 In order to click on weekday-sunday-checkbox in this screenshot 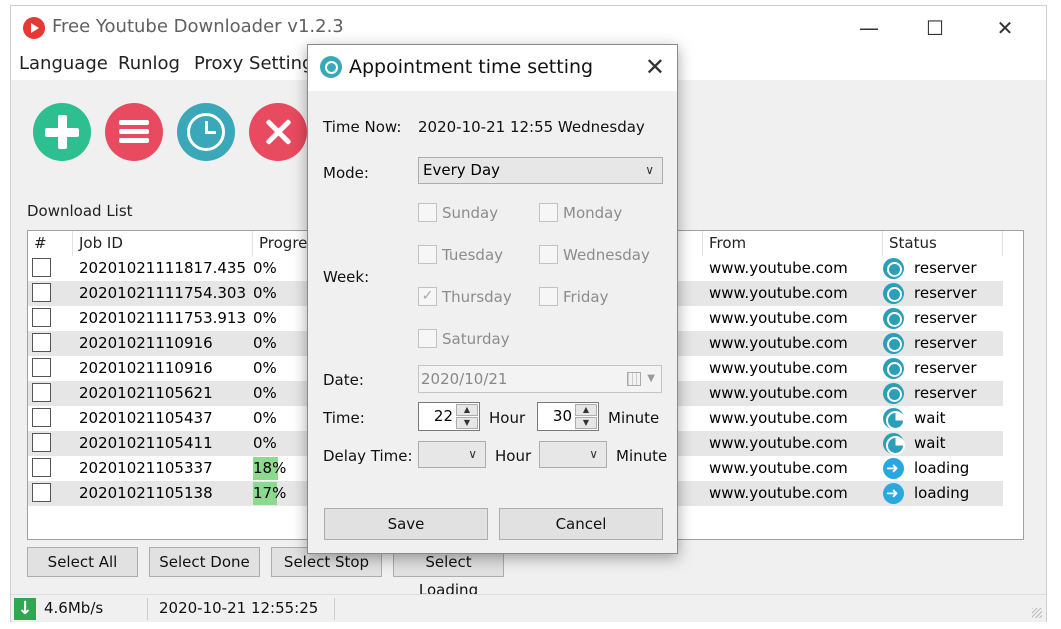, I will do `click(427, 212)`.